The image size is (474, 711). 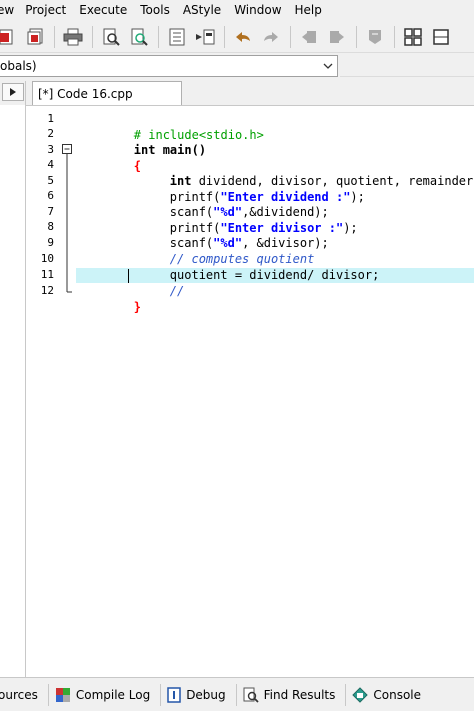 I want to click on menu-astyle: AStyle, so click(x=202, y=10).